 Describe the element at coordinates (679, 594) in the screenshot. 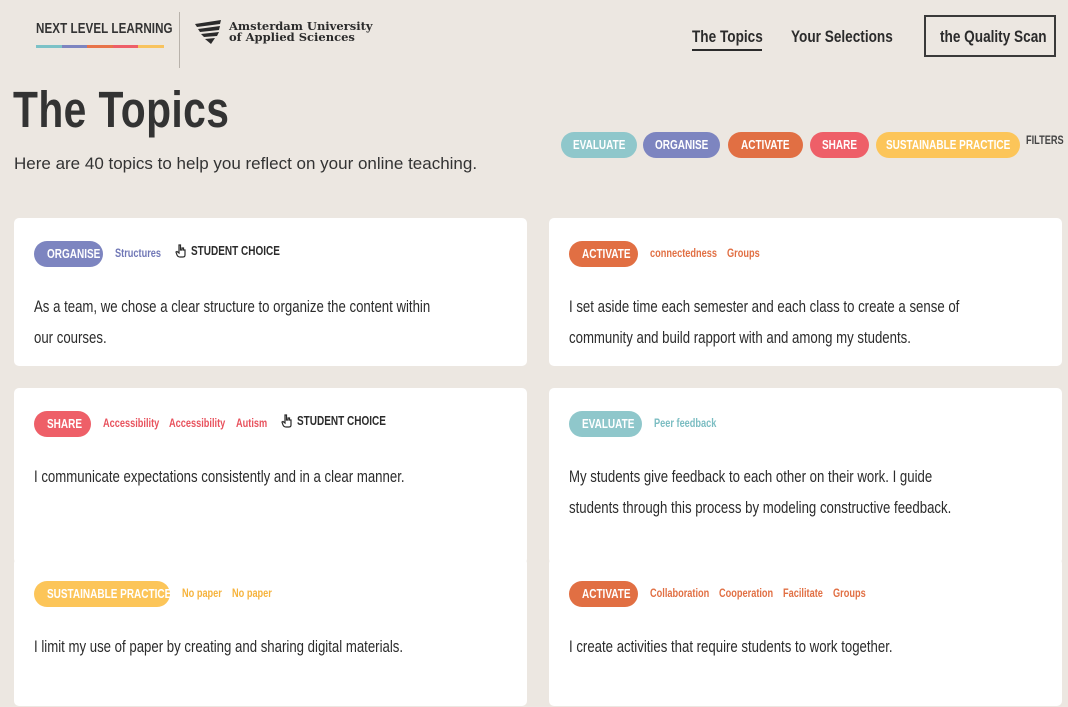

I see `topic-keyword: Collaboration` at that location.